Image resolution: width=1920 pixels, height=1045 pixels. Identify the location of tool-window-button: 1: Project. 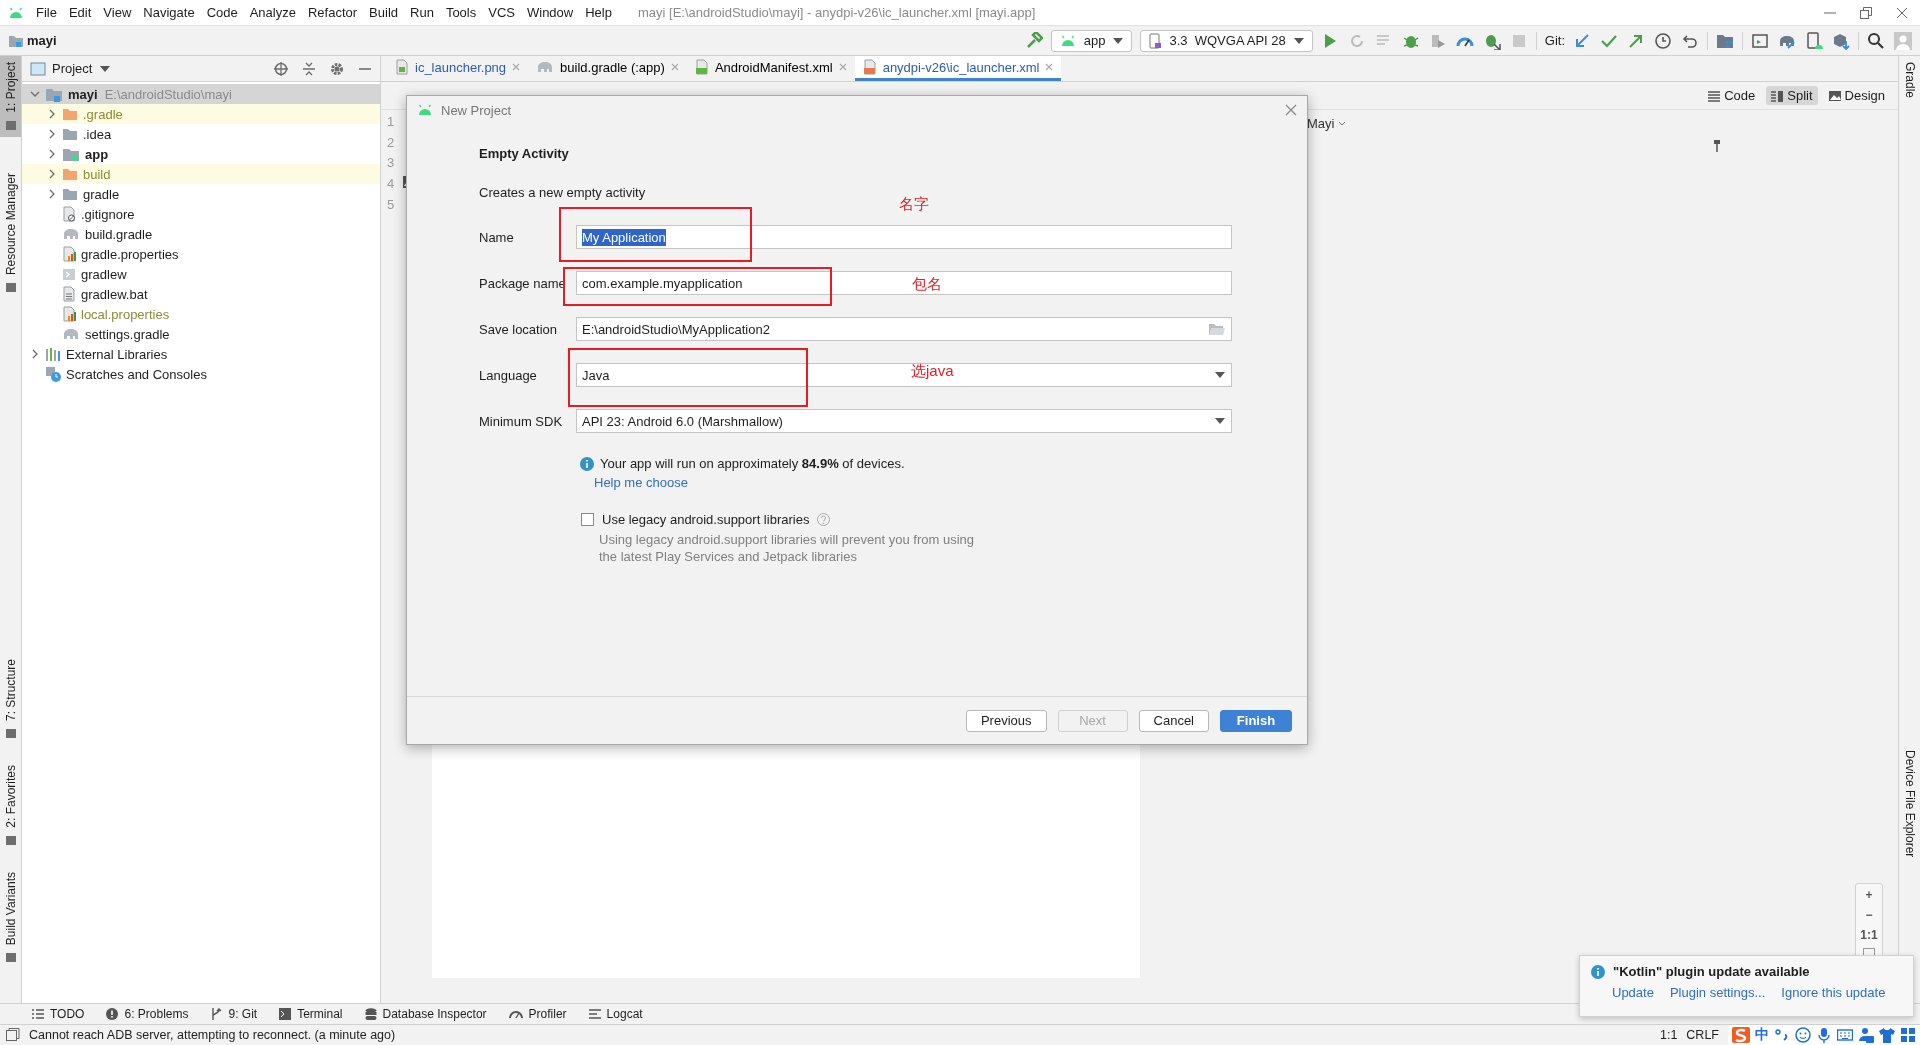
(10, 96).